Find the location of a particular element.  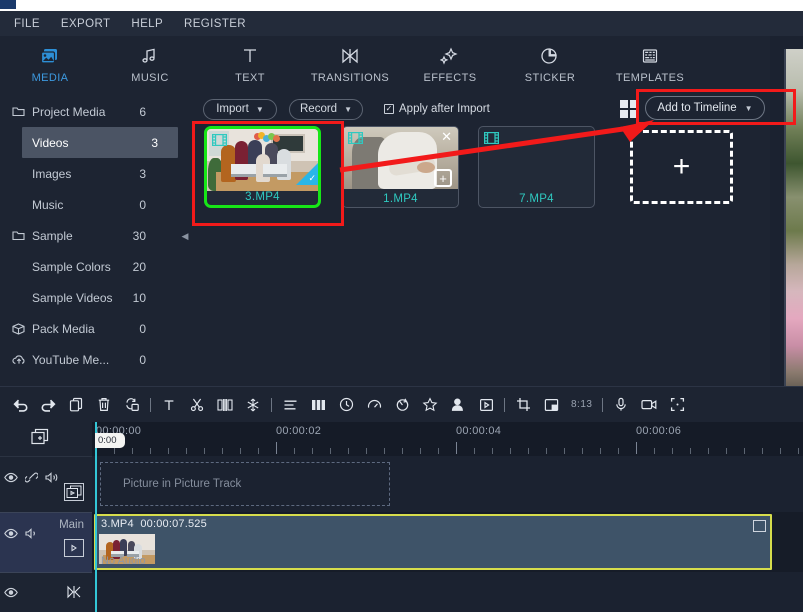

close-icon: ✕ is located at coordinates (446, 136).